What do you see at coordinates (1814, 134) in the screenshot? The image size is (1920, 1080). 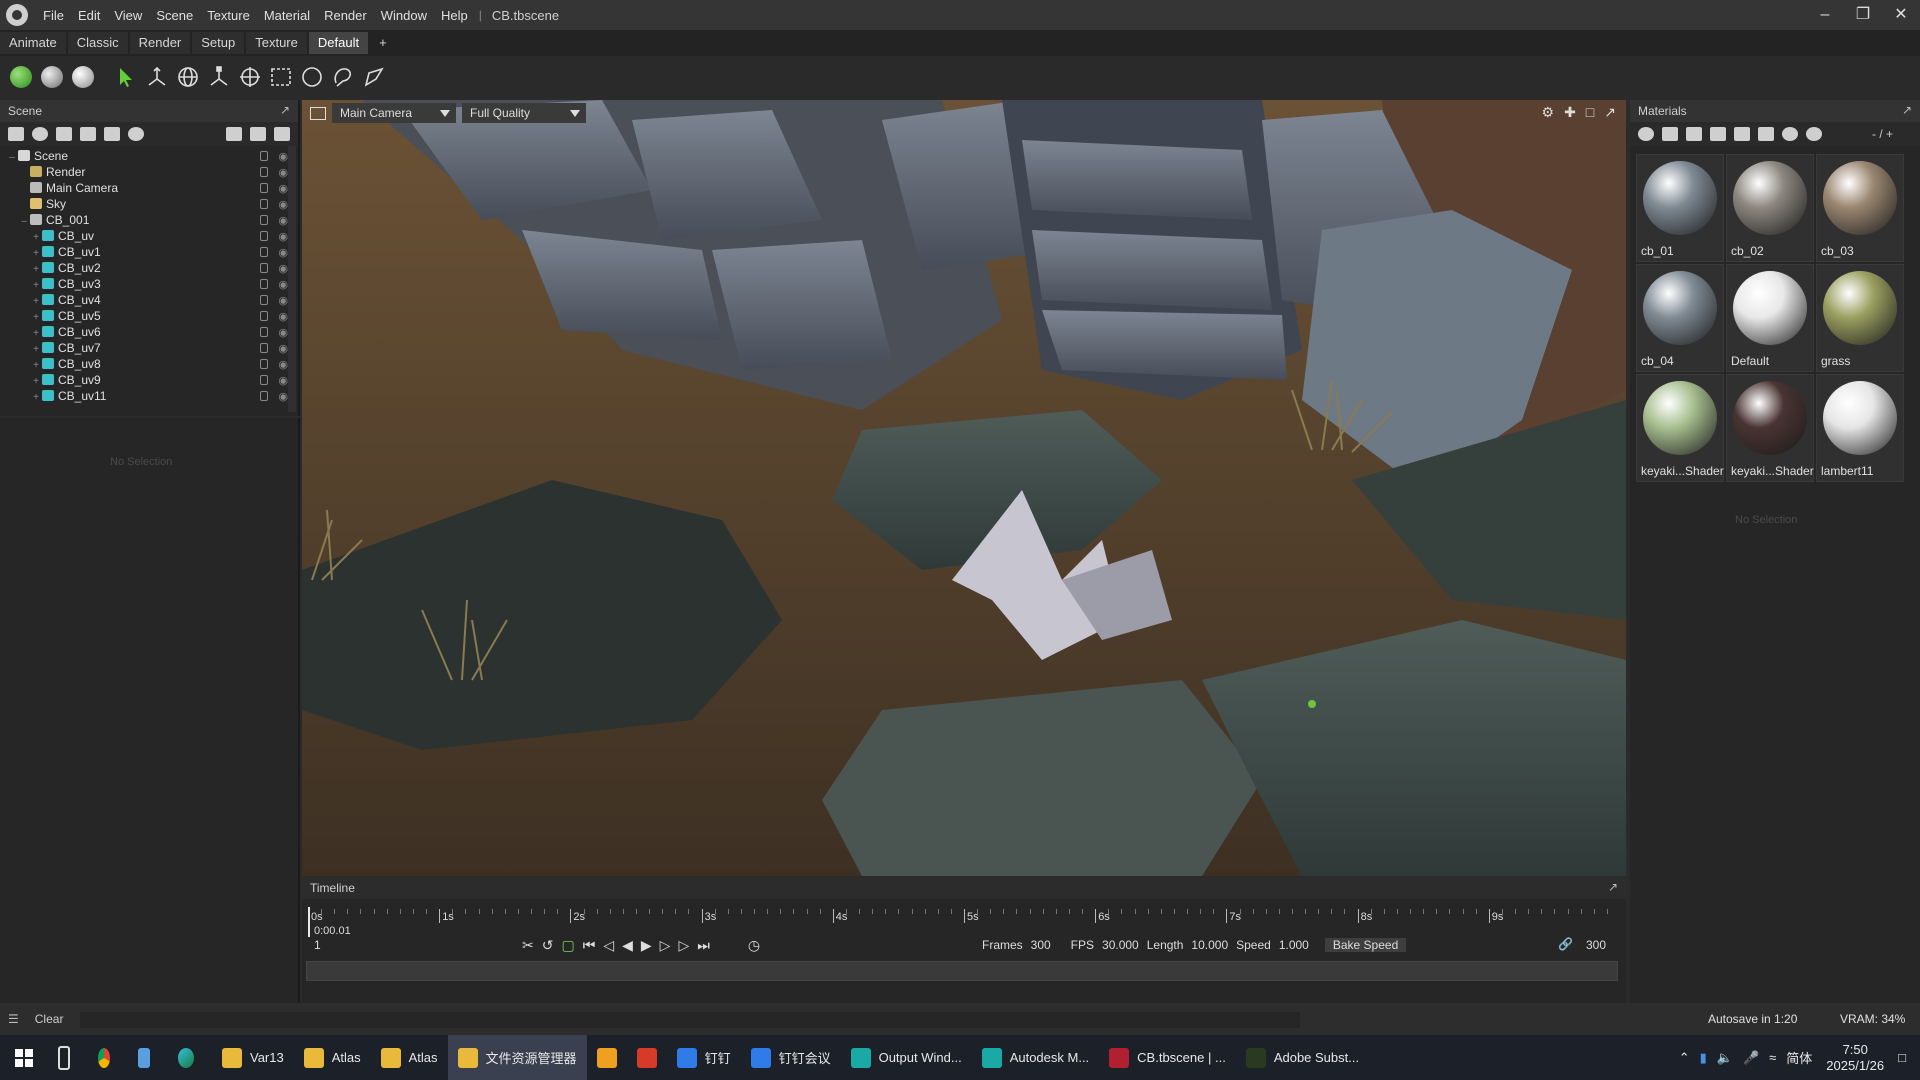 I see `sort-icon` at bounding box center [1814, 134].